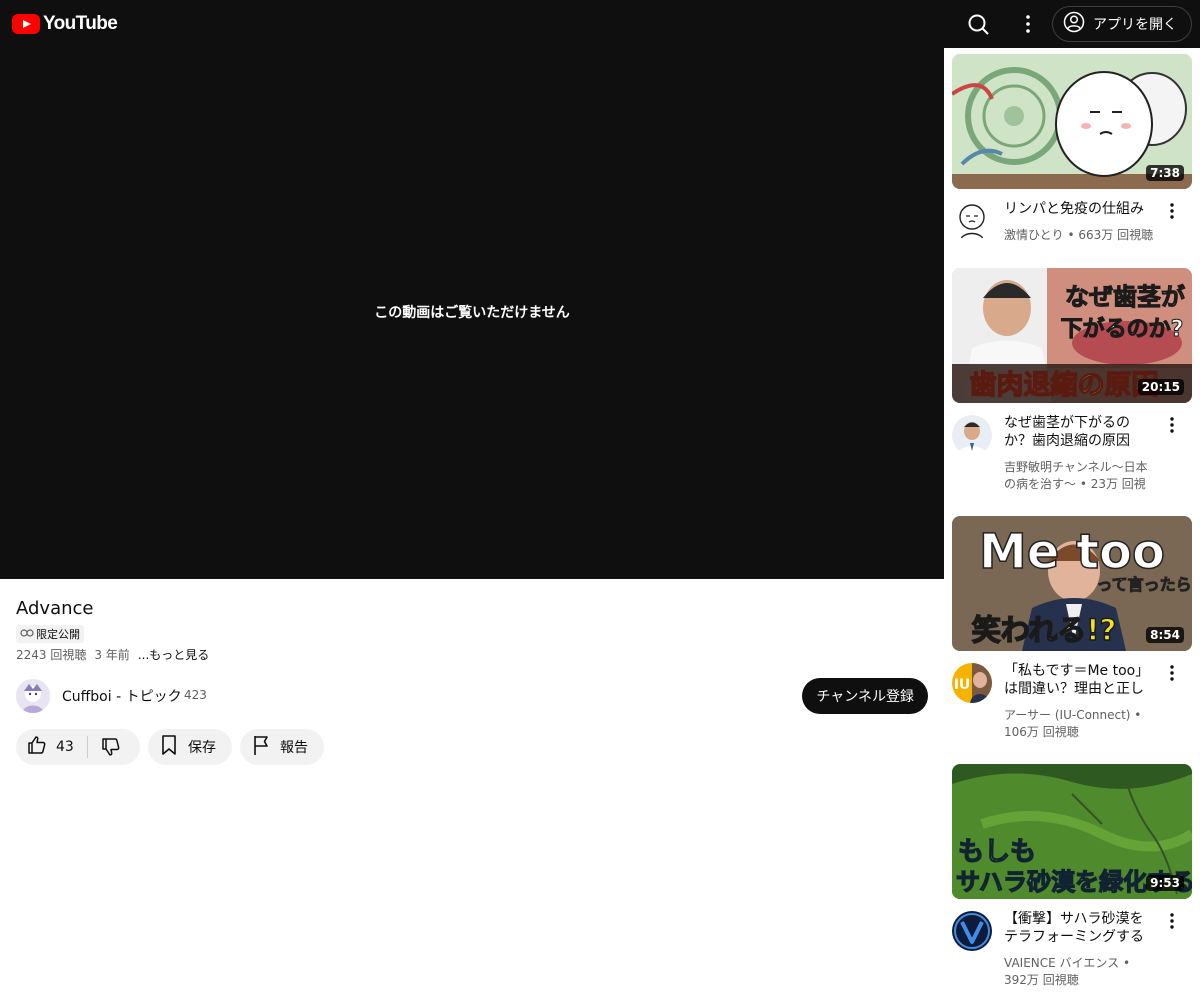 The height and width of the screenshot is (1000, 1200). What do you see at coordinates (195, 695) in the screenshot?
I see `subscriber-count: 423` at bounding box center [195, 695].